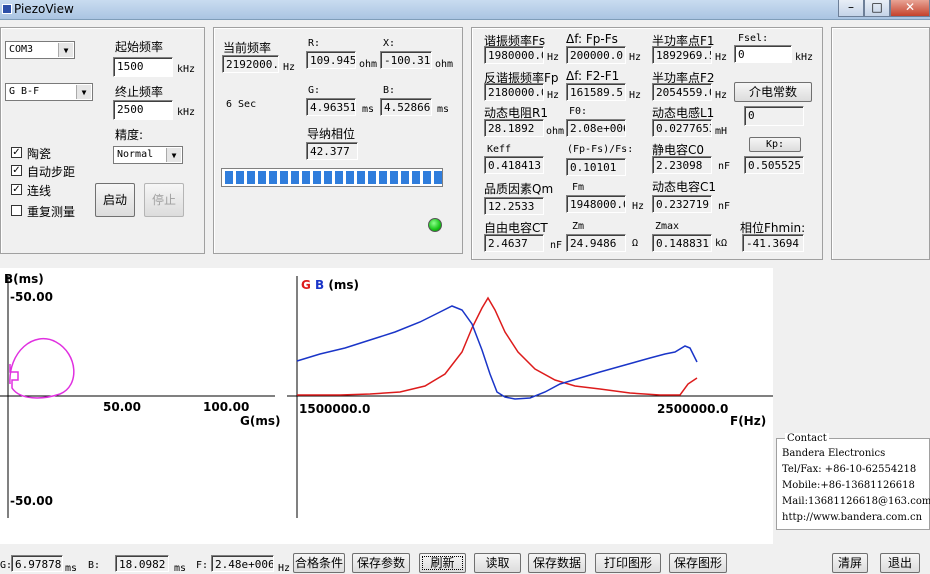 This screenshot has width=930, height=574. What do you see at coordinates (698, 563) in the screenshot?
I see `save-graph-button: 保存图形` at bounding box center [698, 563].